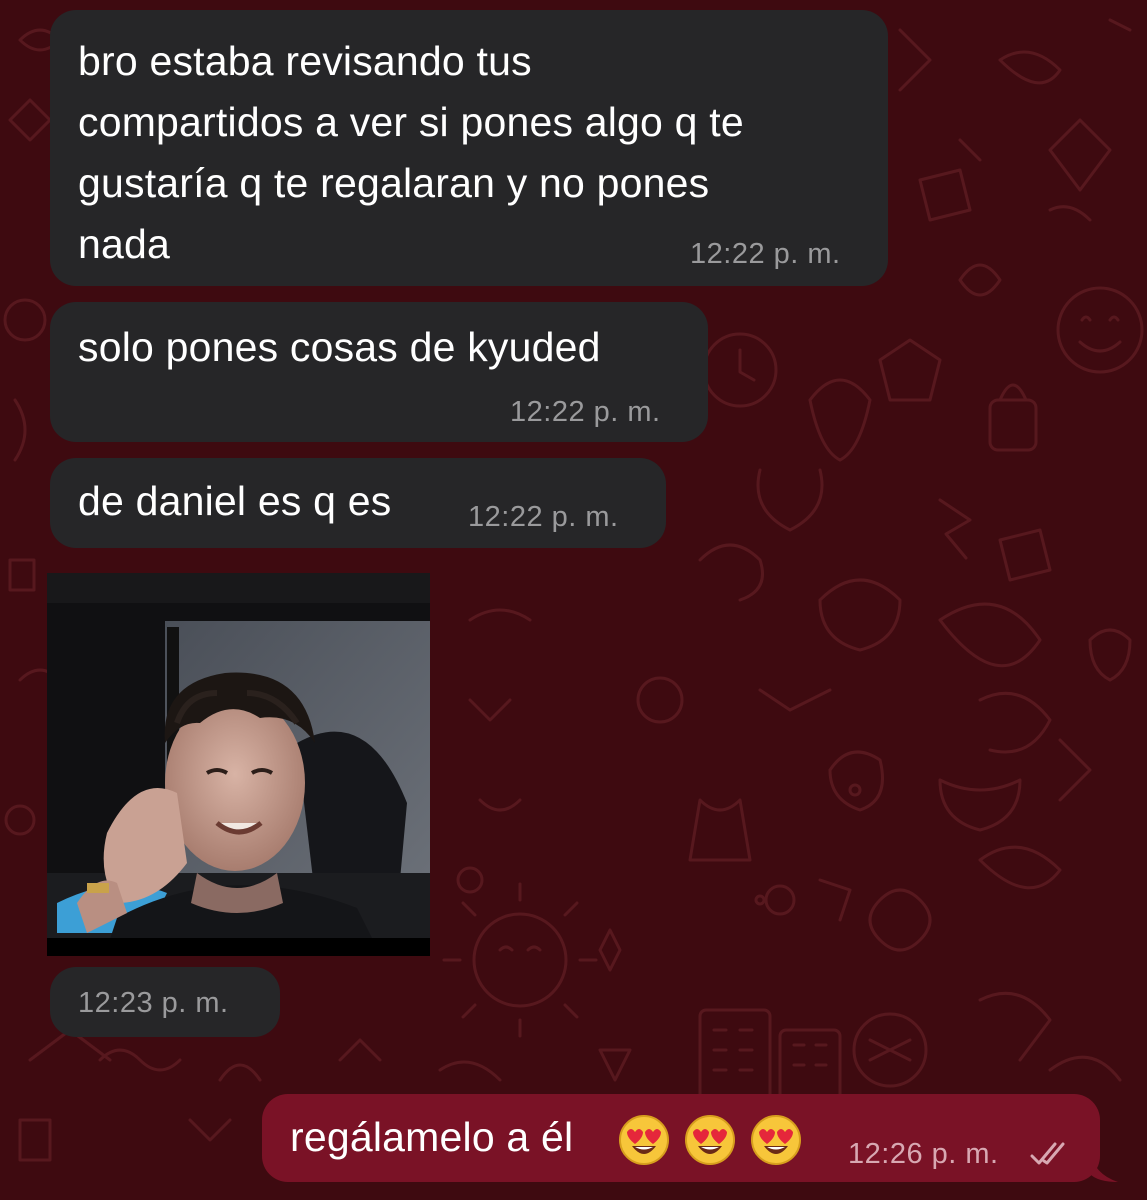 Image resolution: width=1147 pixels, height=1200 pixels. Describe the element at coordinates (681, 1138) in the screenshot. I see `message-bubble-outgoing: regálamelo a él 12:26 p. m.` at that location.